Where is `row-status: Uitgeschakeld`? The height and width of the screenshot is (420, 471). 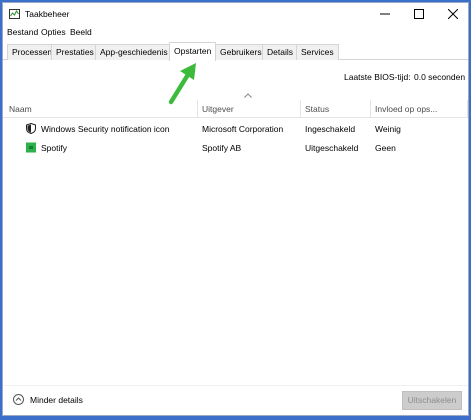
row-status: Uitgeschakeld is located at coordinates (332, 148).